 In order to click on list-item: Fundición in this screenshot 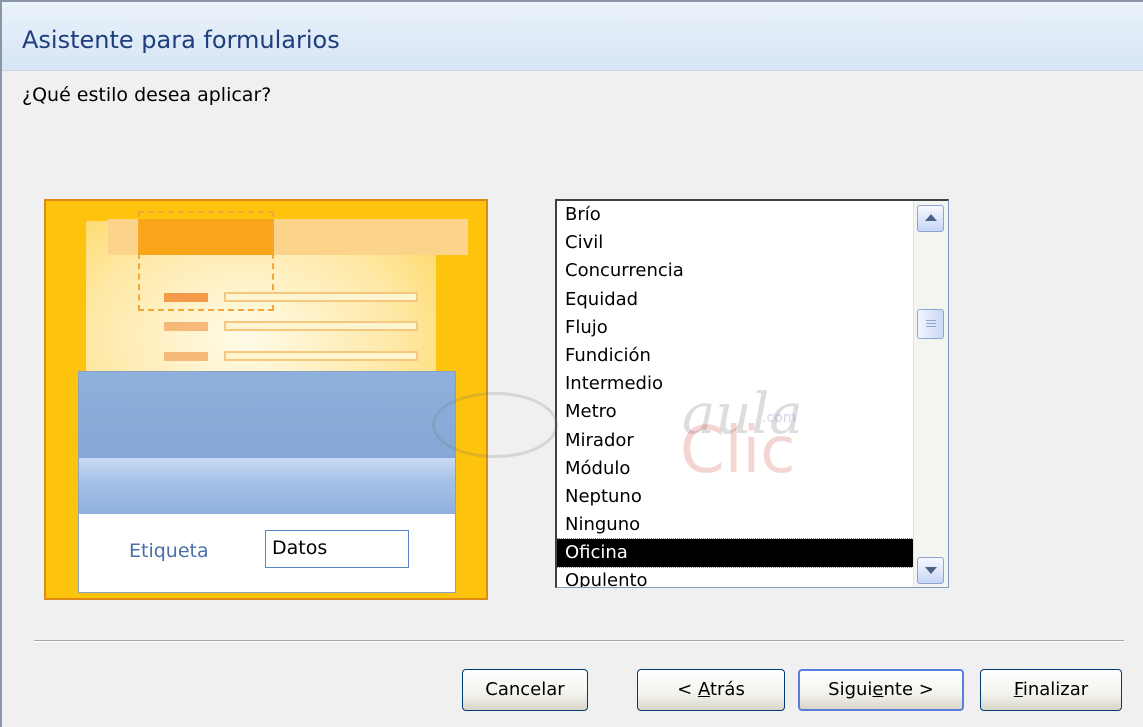, I will do `click(735, 356)`.